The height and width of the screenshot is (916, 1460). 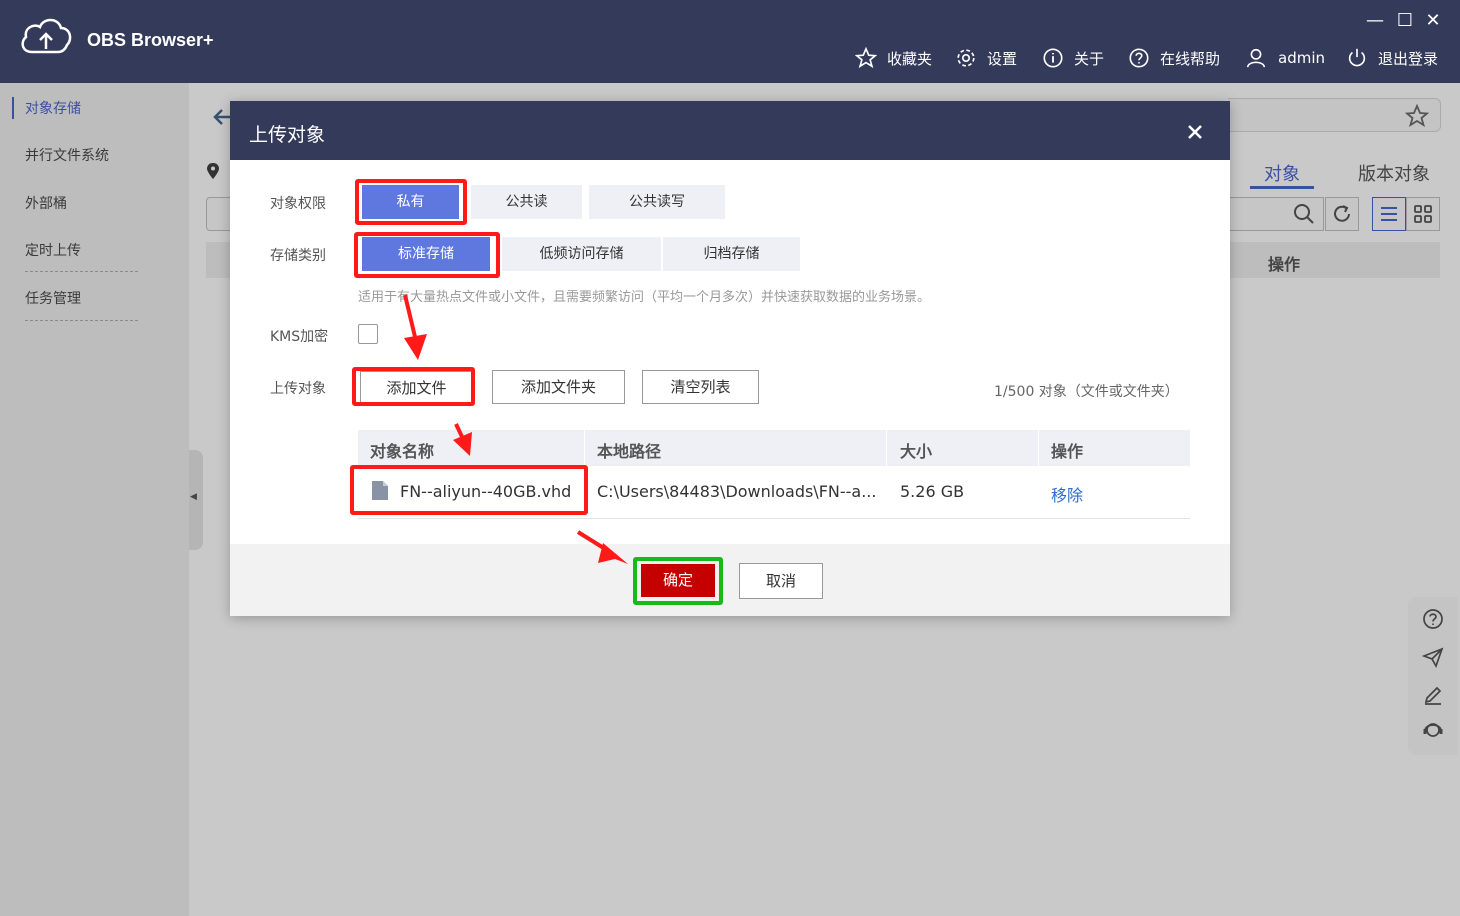 What do you see at coordinates (730, 130) in the screenshot?
I see `dialog-header: 上传对象` at bounding box center [730, 130].